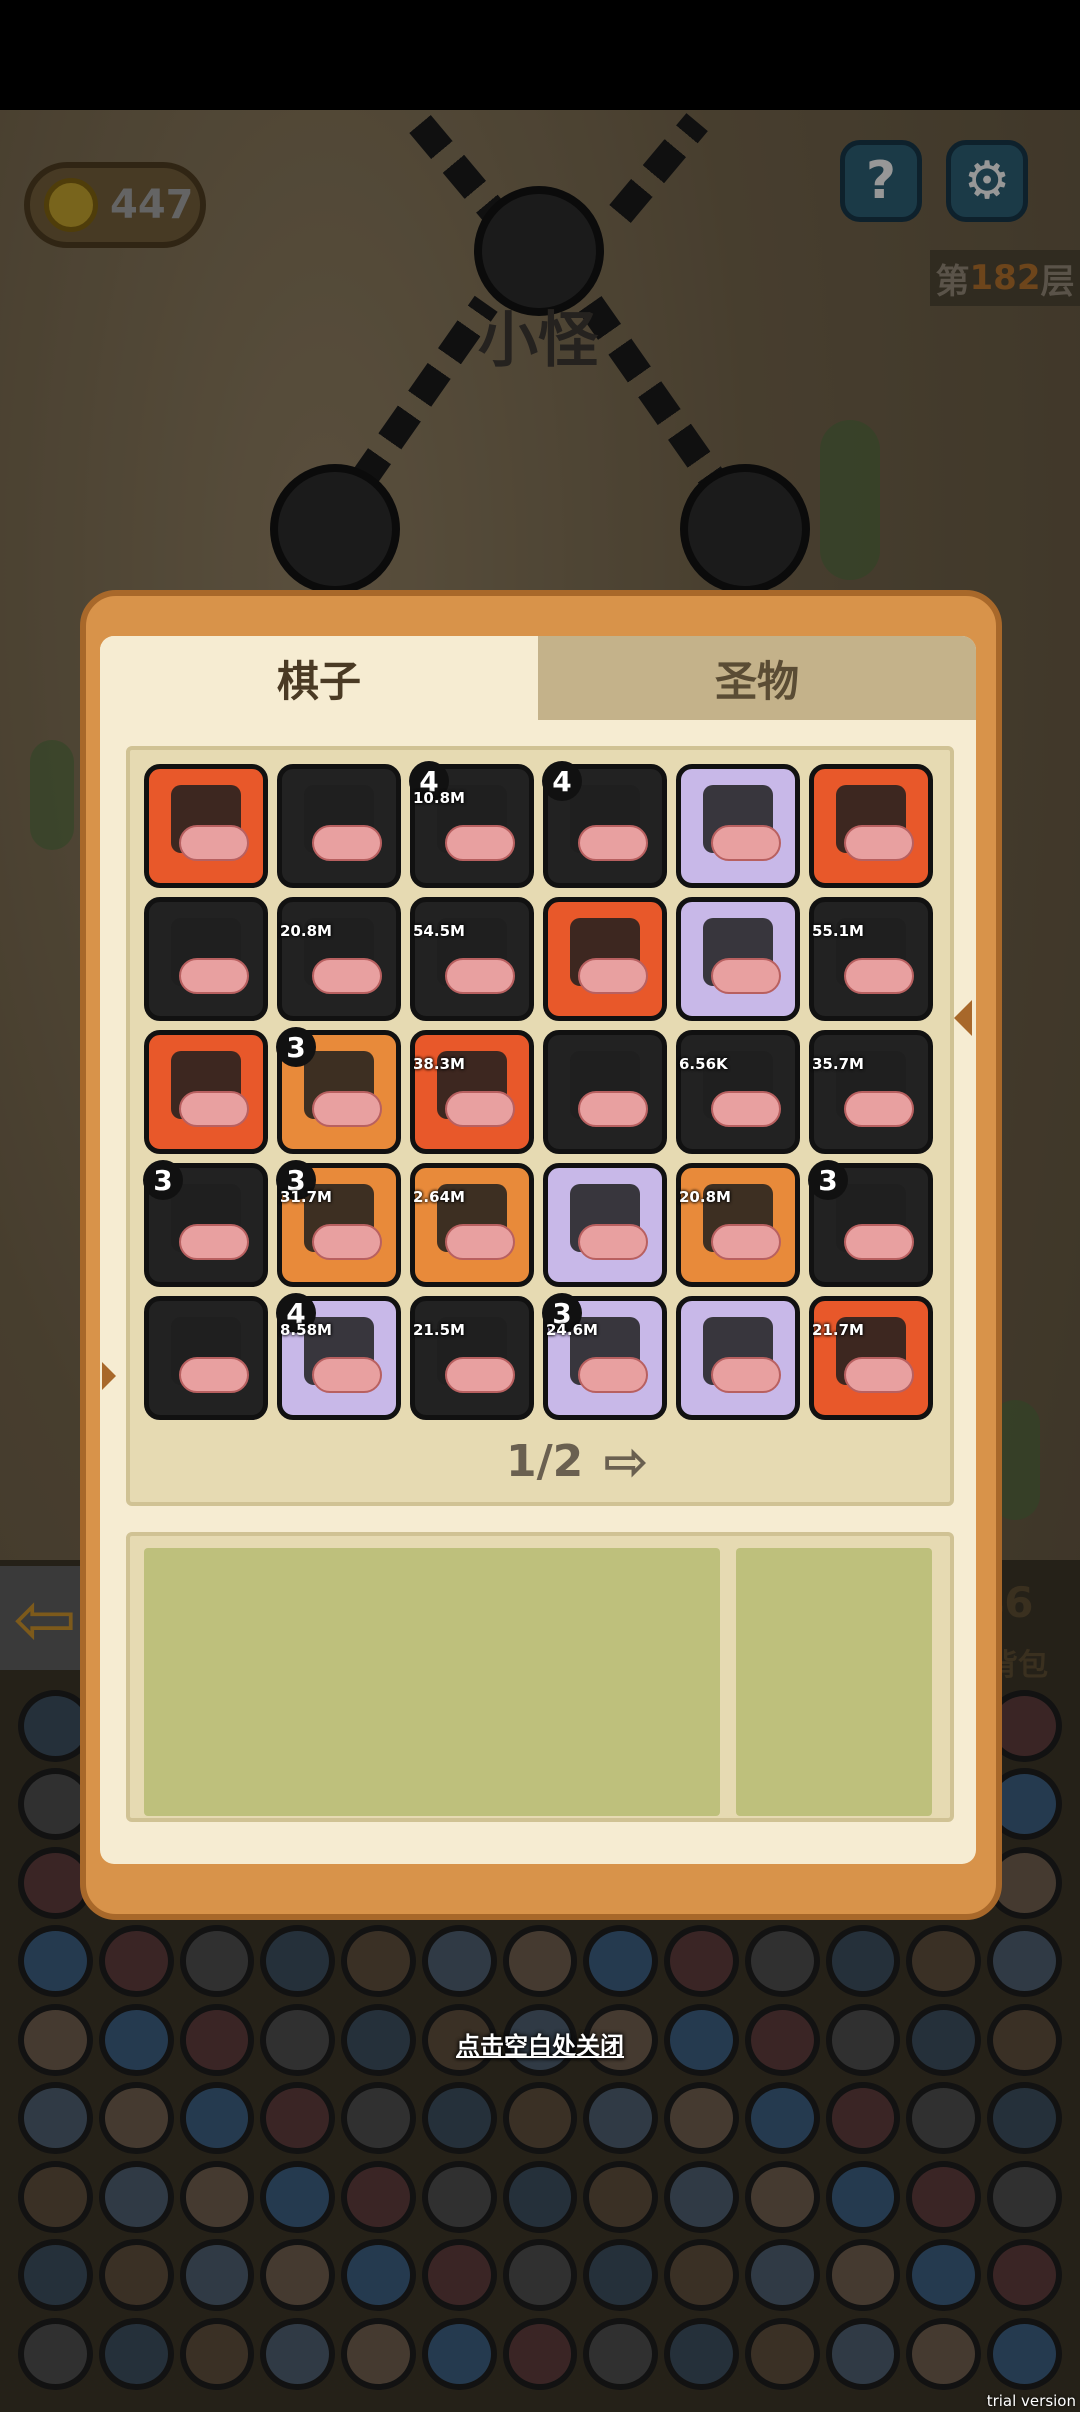 This screenshot has width=1080, height=2412. I want to click on piece-card: 3 31.7M, so click(338, 1223).